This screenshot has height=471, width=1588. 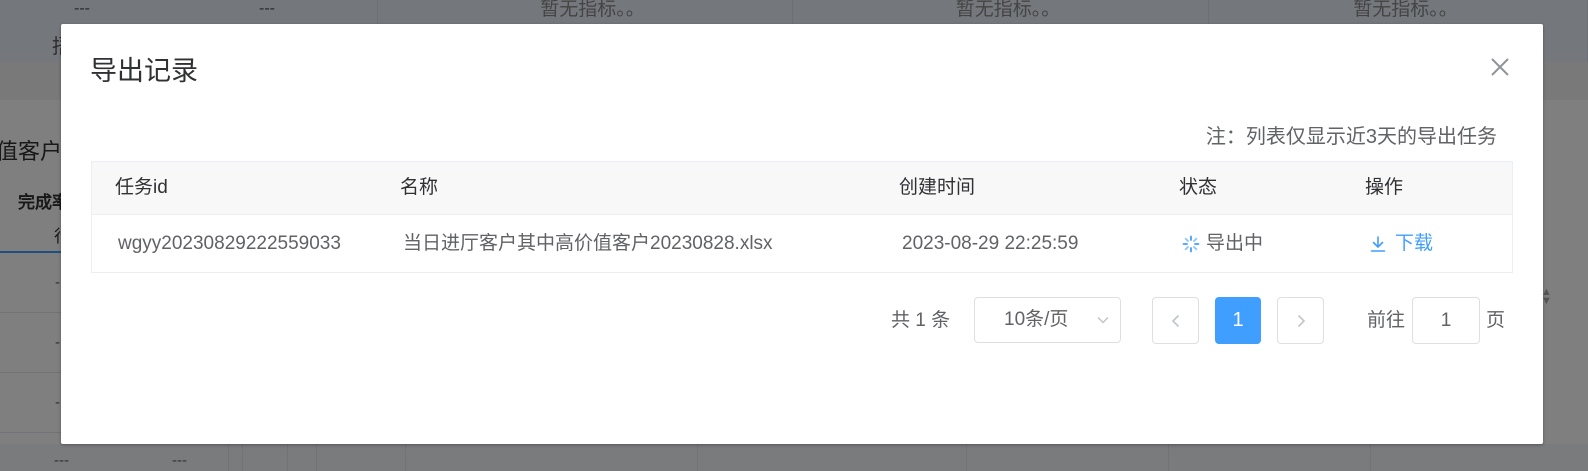 I want to click on file-name-cell: 当日进厅客户其中高价值客户20230828.xlsx, so click(x=588, y=243).